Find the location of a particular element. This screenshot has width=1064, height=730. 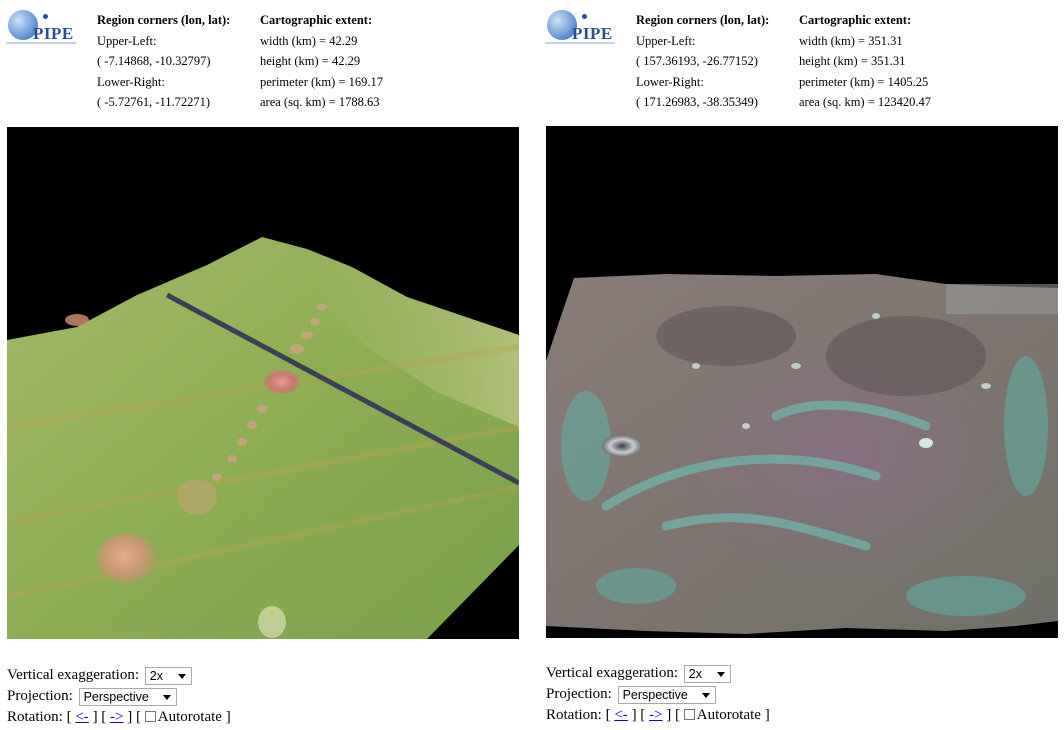

lower-right-value: ( -5.72761, -11.72271) is located at coordinates (154, 102).